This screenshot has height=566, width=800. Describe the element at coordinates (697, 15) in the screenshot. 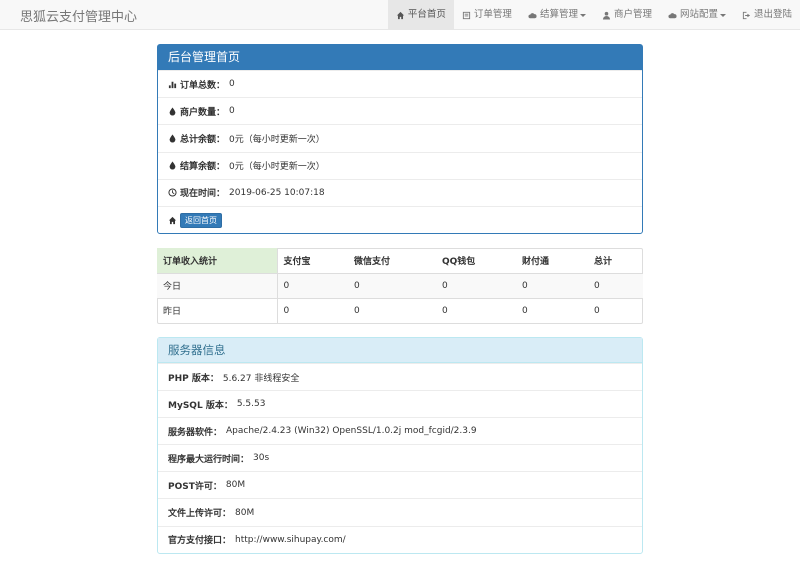

I see `nav-site-config: 网站配置` at that location.